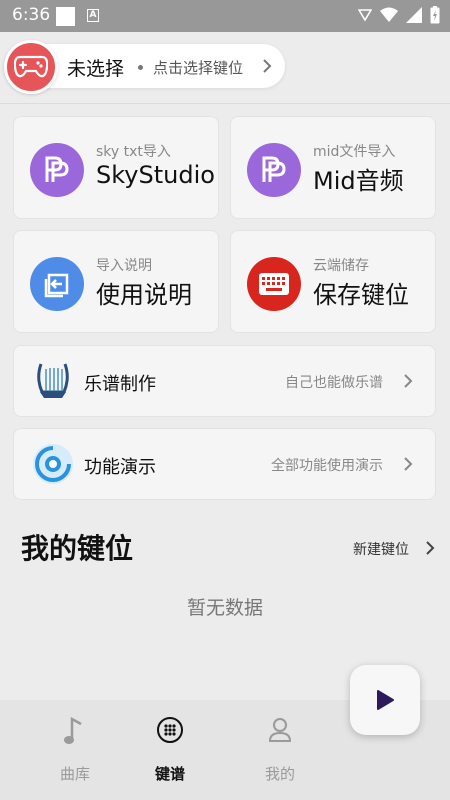  Describe the element at coordinates (354, 152) in the screenshot. I see `card-subtitle: mid文件导入` at that location.